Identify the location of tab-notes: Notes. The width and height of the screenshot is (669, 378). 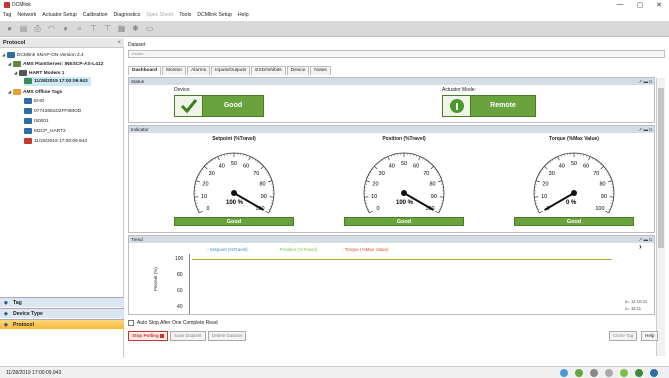
(320, 70).